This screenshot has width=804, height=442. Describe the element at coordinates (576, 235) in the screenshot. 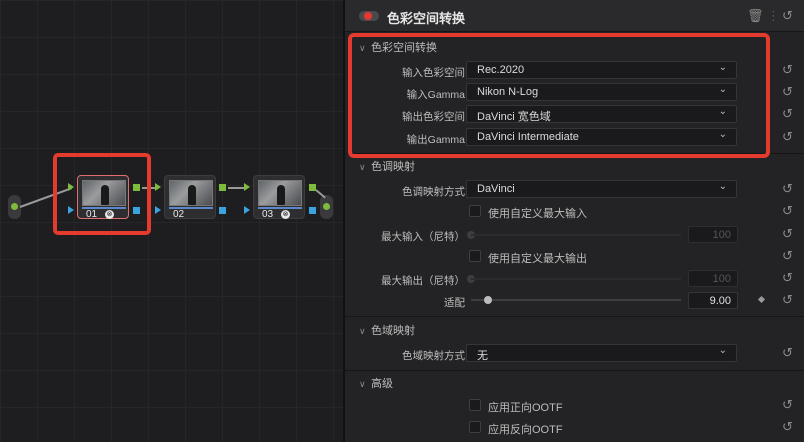

I see `max-input-slider` at that location.